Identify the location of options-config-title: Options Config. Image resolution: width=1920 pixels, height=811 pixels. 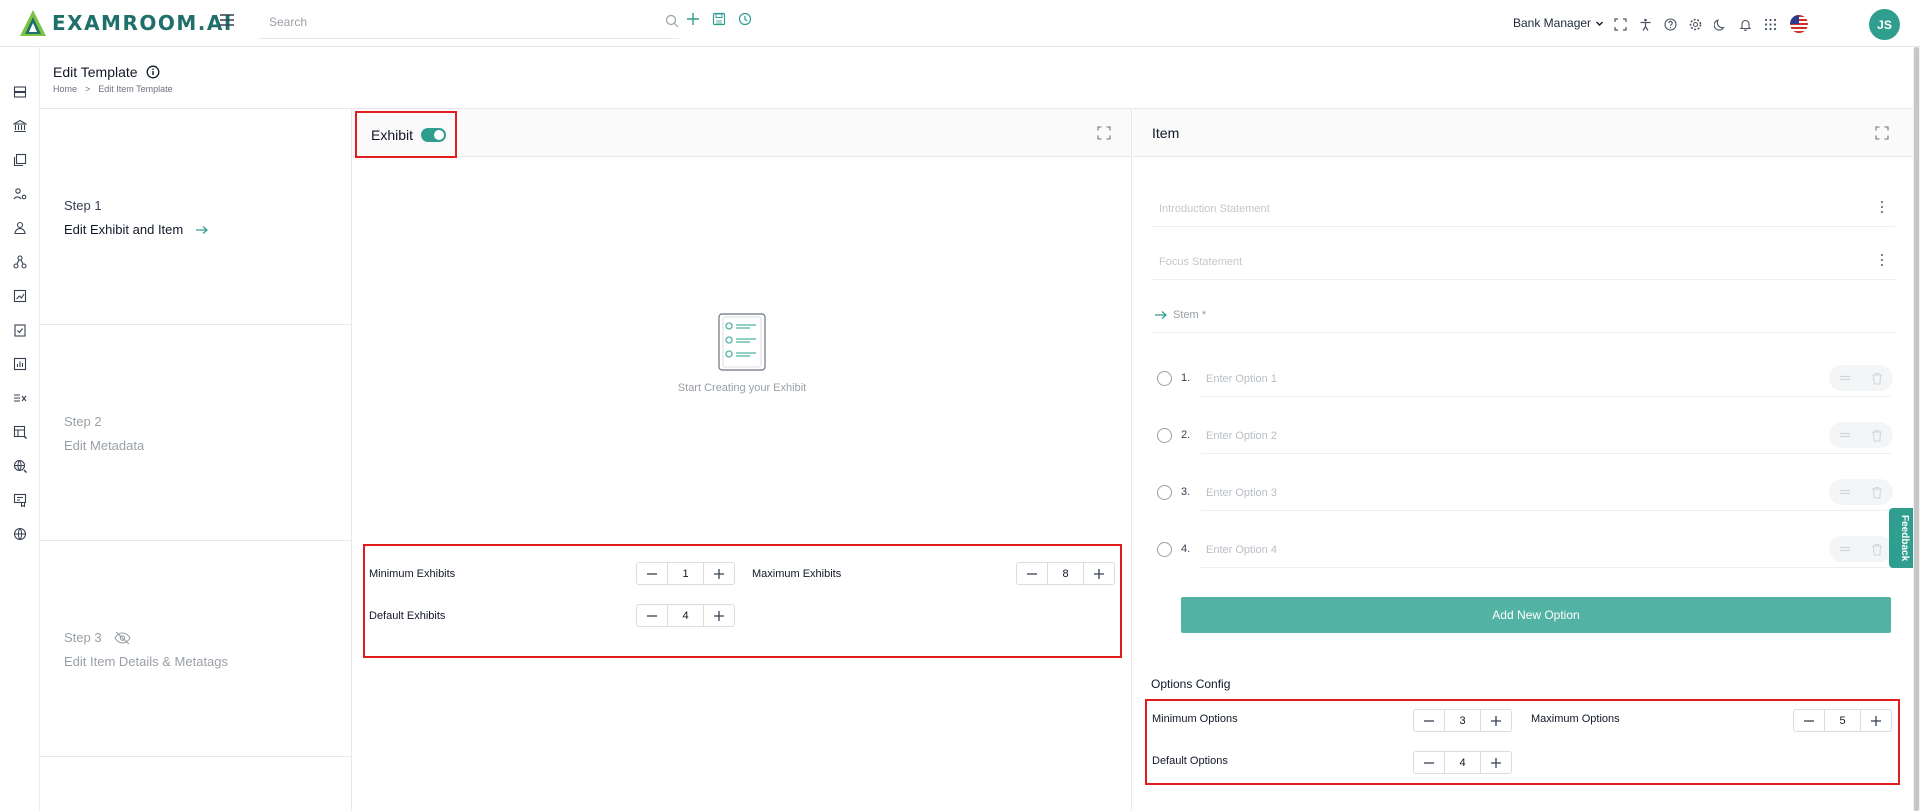
(1191, 684).